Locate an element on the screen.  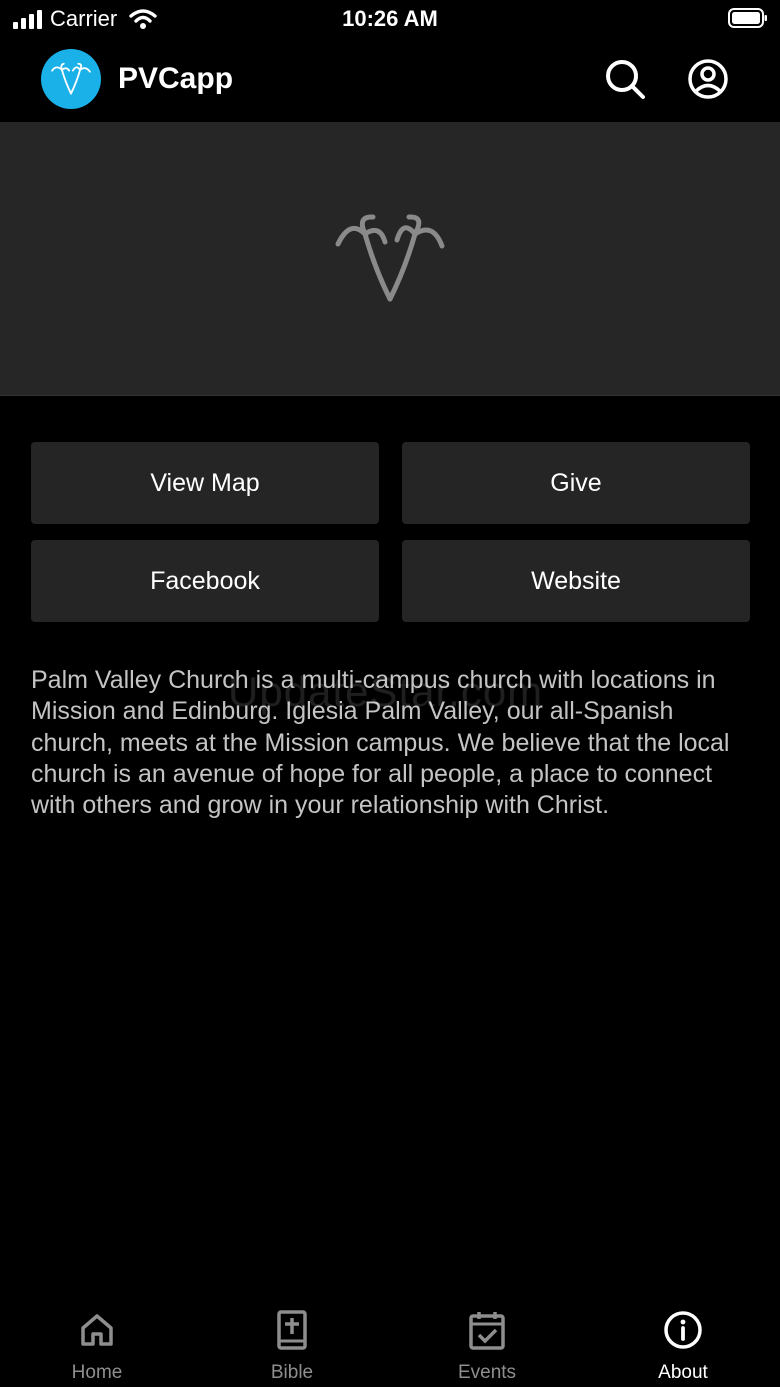
tab-bar: Home Bible Events About is located at coordinates (390, 1338).